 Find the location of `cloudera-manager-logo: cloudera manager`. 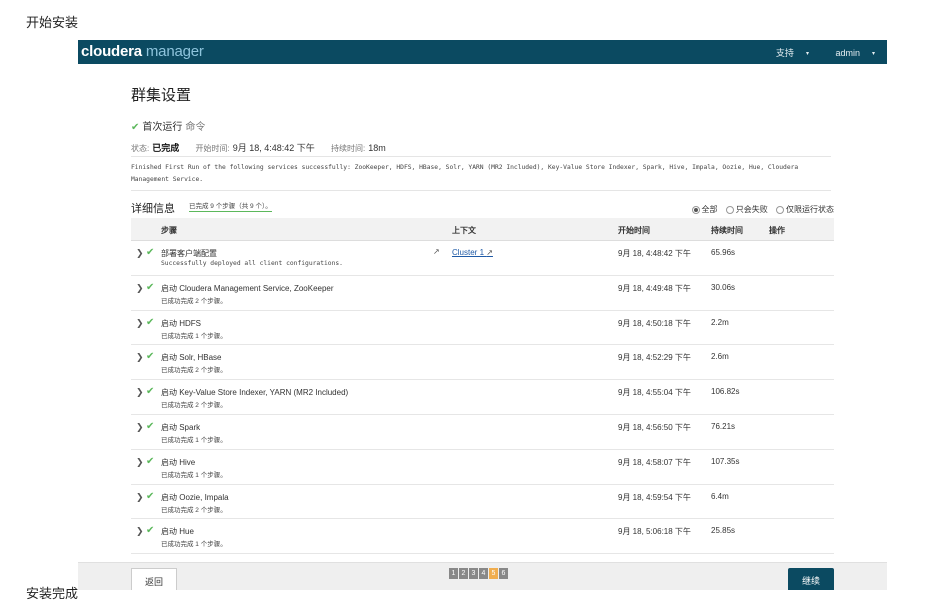

cloudera-manager-logo: cloudera manager is located at coordinates (142, 52).